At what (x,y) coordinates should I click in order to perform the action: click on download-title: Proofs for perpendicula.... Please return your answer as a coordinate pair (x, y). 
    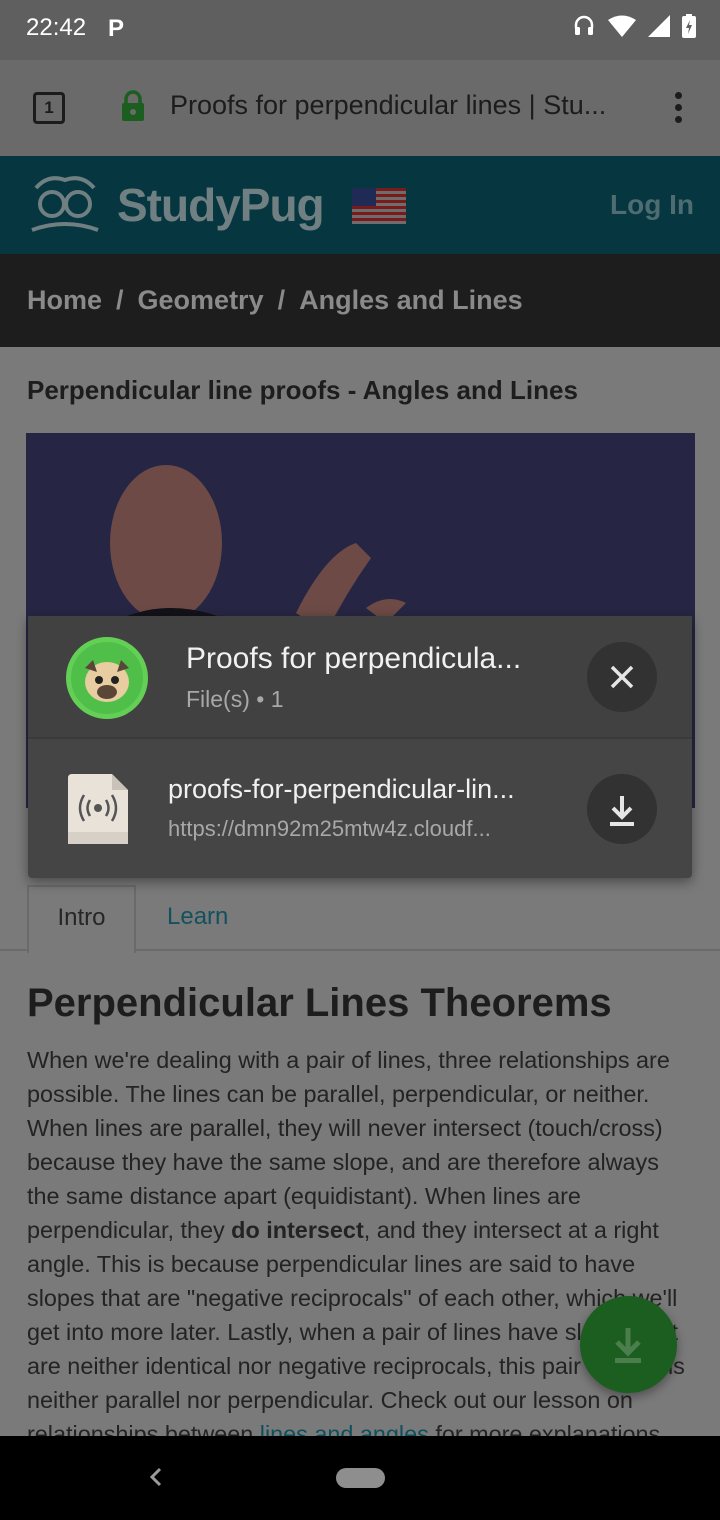
    Looking at the image, I should click on (354, 658).